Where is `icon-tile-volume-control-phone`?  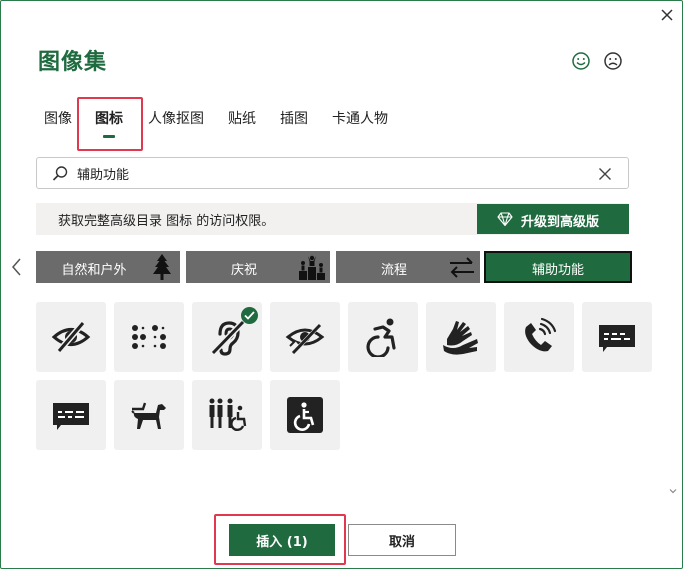 icon-tile-volume-control-phone is located at coordinates (539, 337).